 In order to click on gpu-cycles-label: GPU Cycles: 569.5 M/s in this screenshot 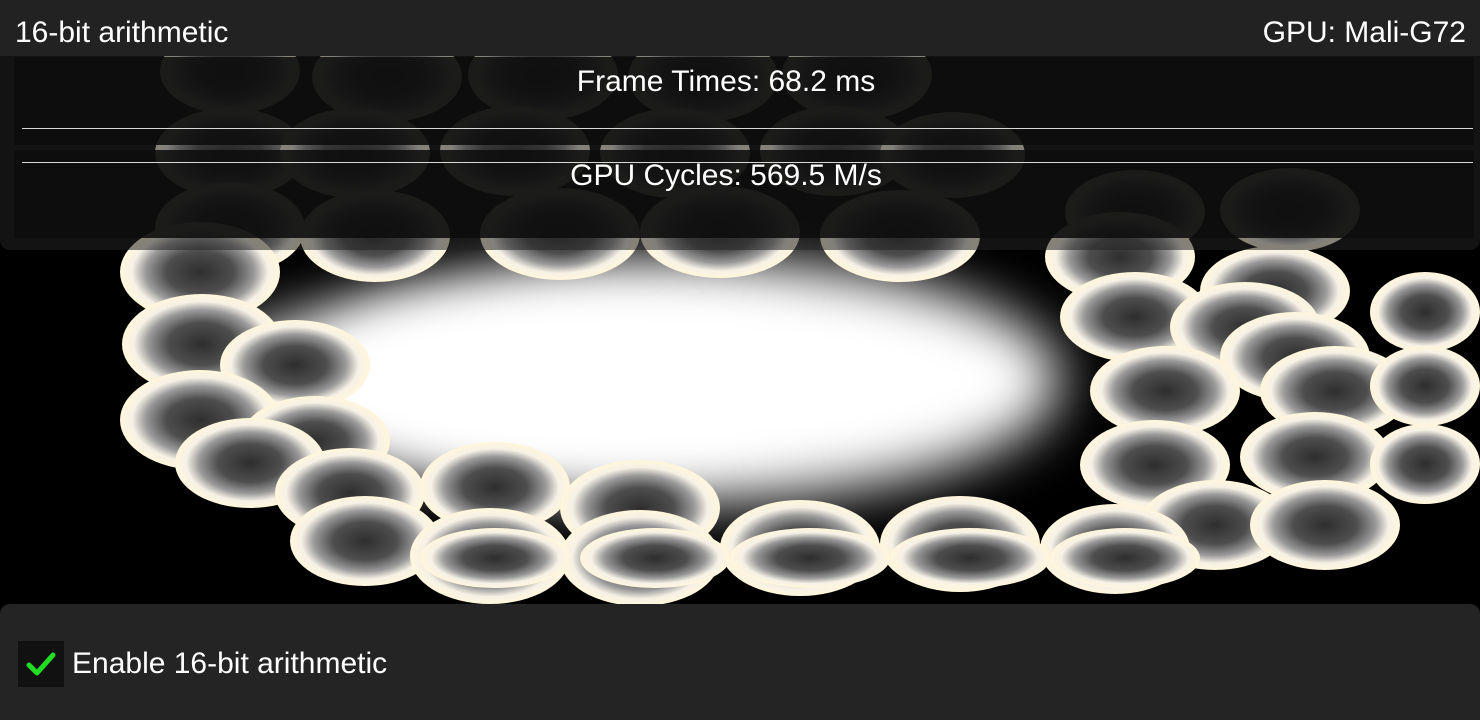, I will do `click(726, 175)`.